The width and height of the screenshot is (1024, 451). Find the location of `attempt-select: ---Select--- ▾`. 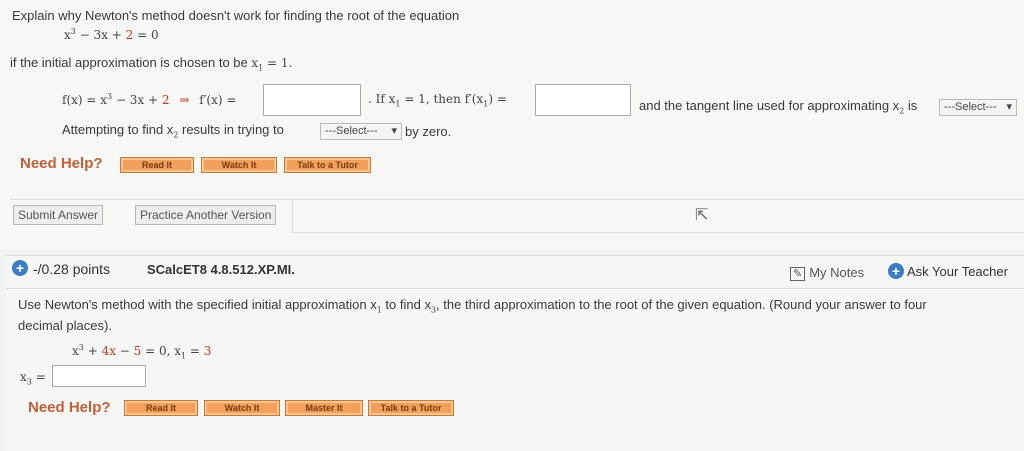

attempt-select: ---Select--- ▾ is located at coordinates (361, 131).